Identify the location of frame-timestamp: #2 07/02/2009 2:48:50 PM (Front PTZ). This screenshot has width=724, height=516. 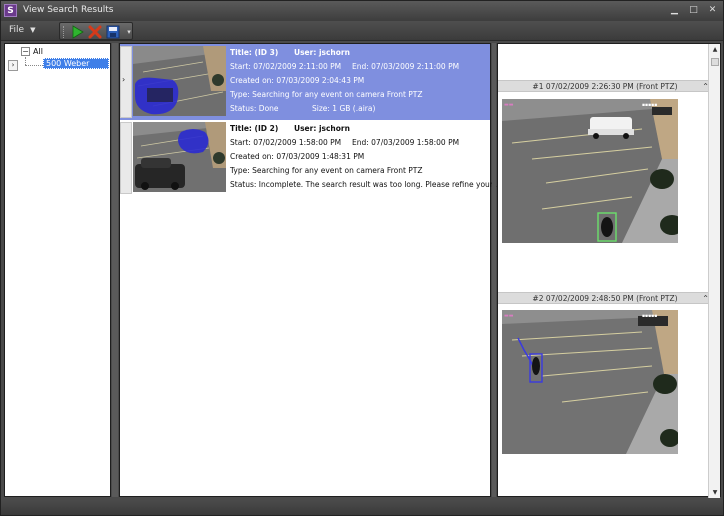
(605, 298).